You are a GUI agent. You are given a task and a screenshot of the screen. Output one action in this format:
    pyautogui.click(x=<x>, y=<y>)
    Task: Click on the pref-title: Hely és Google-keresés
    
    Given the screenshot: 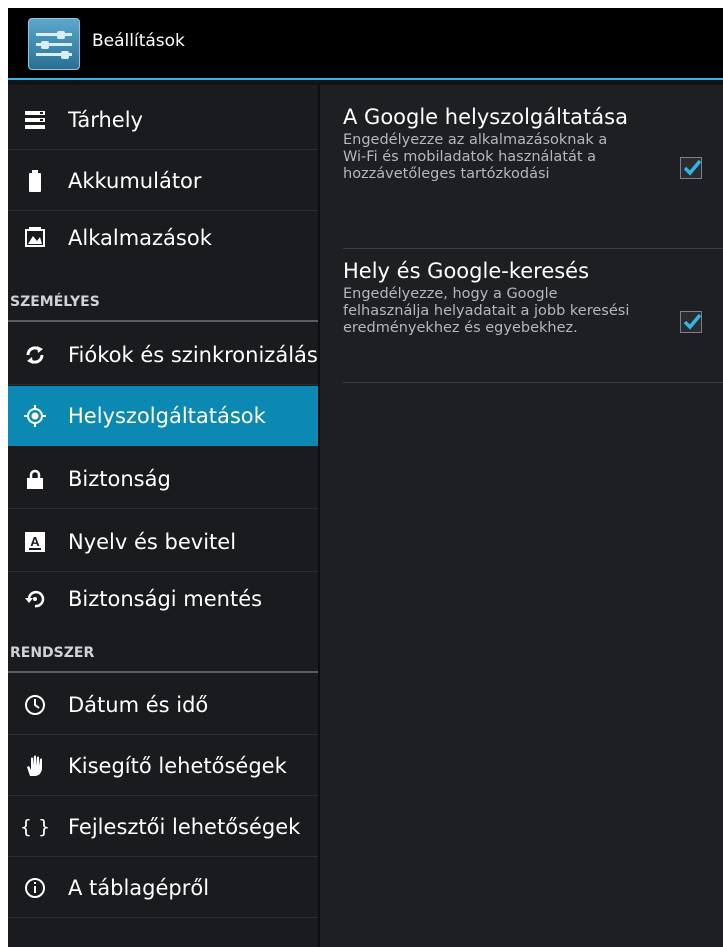 What is the action you would take?
    pyautogui.click(x=466, y=271)
    